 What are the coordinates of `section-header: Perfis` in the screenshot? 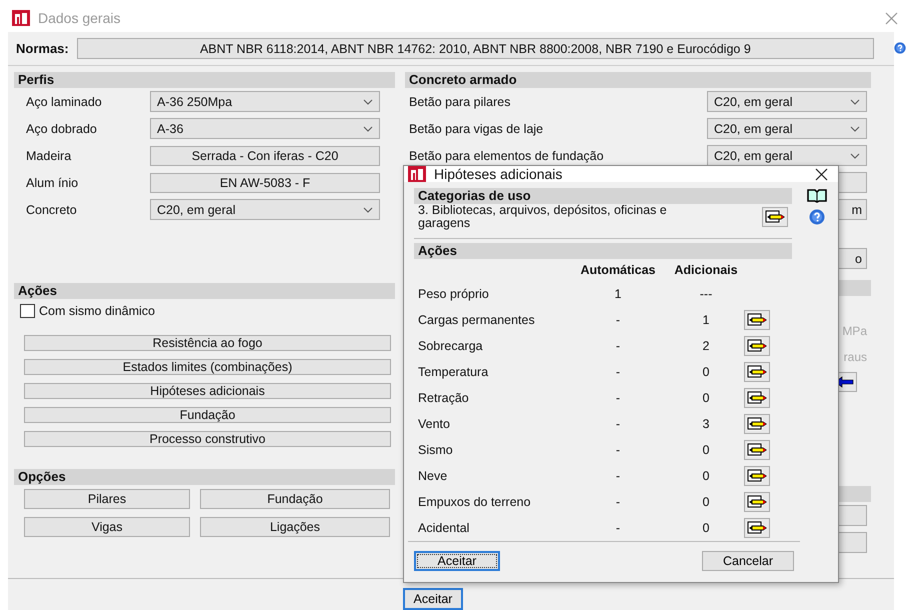 It's located at (204, 80).